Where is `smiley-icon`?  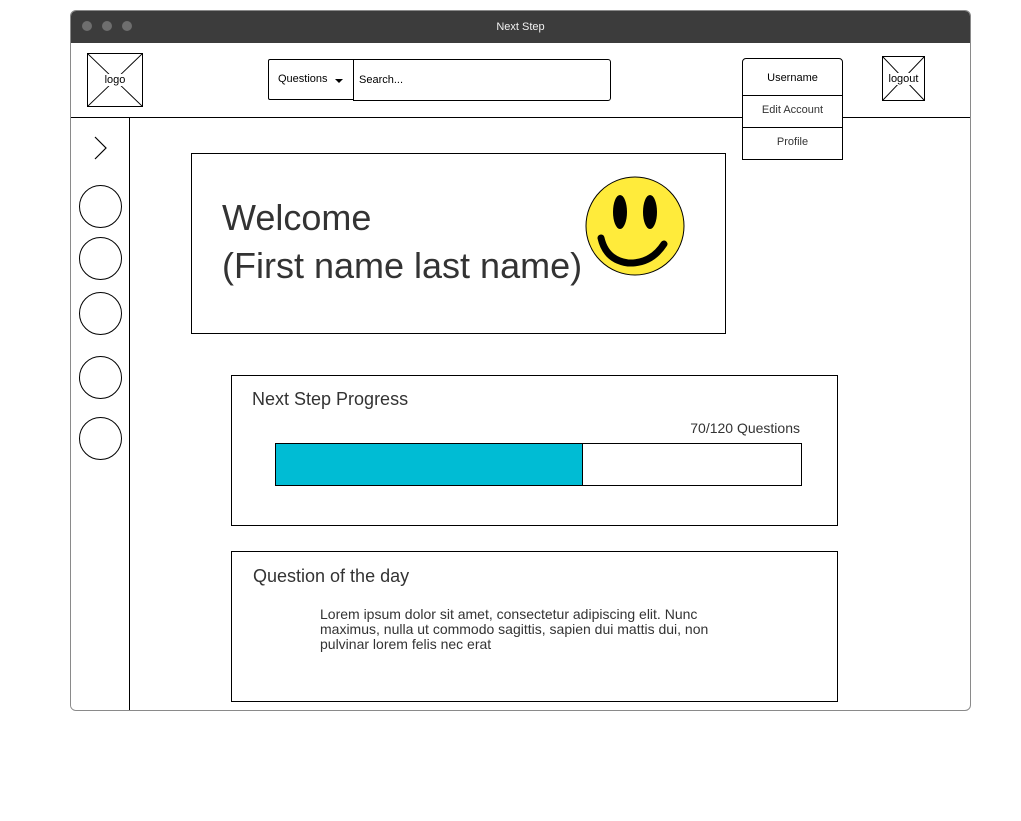 smiley-icon is located at coordinates (635, 226).